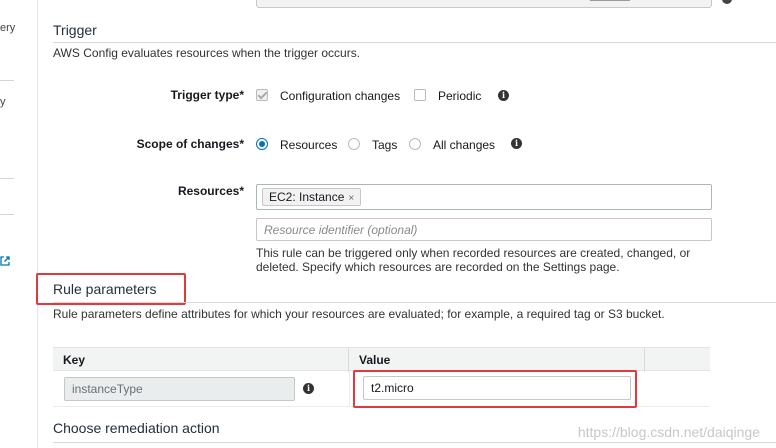 The height and width of the screenshot is (448, 776). What do you see at coordinates (516, 143) in the screenshot?
I see `scope-info-icon: i` at bounding box center [516, 143].